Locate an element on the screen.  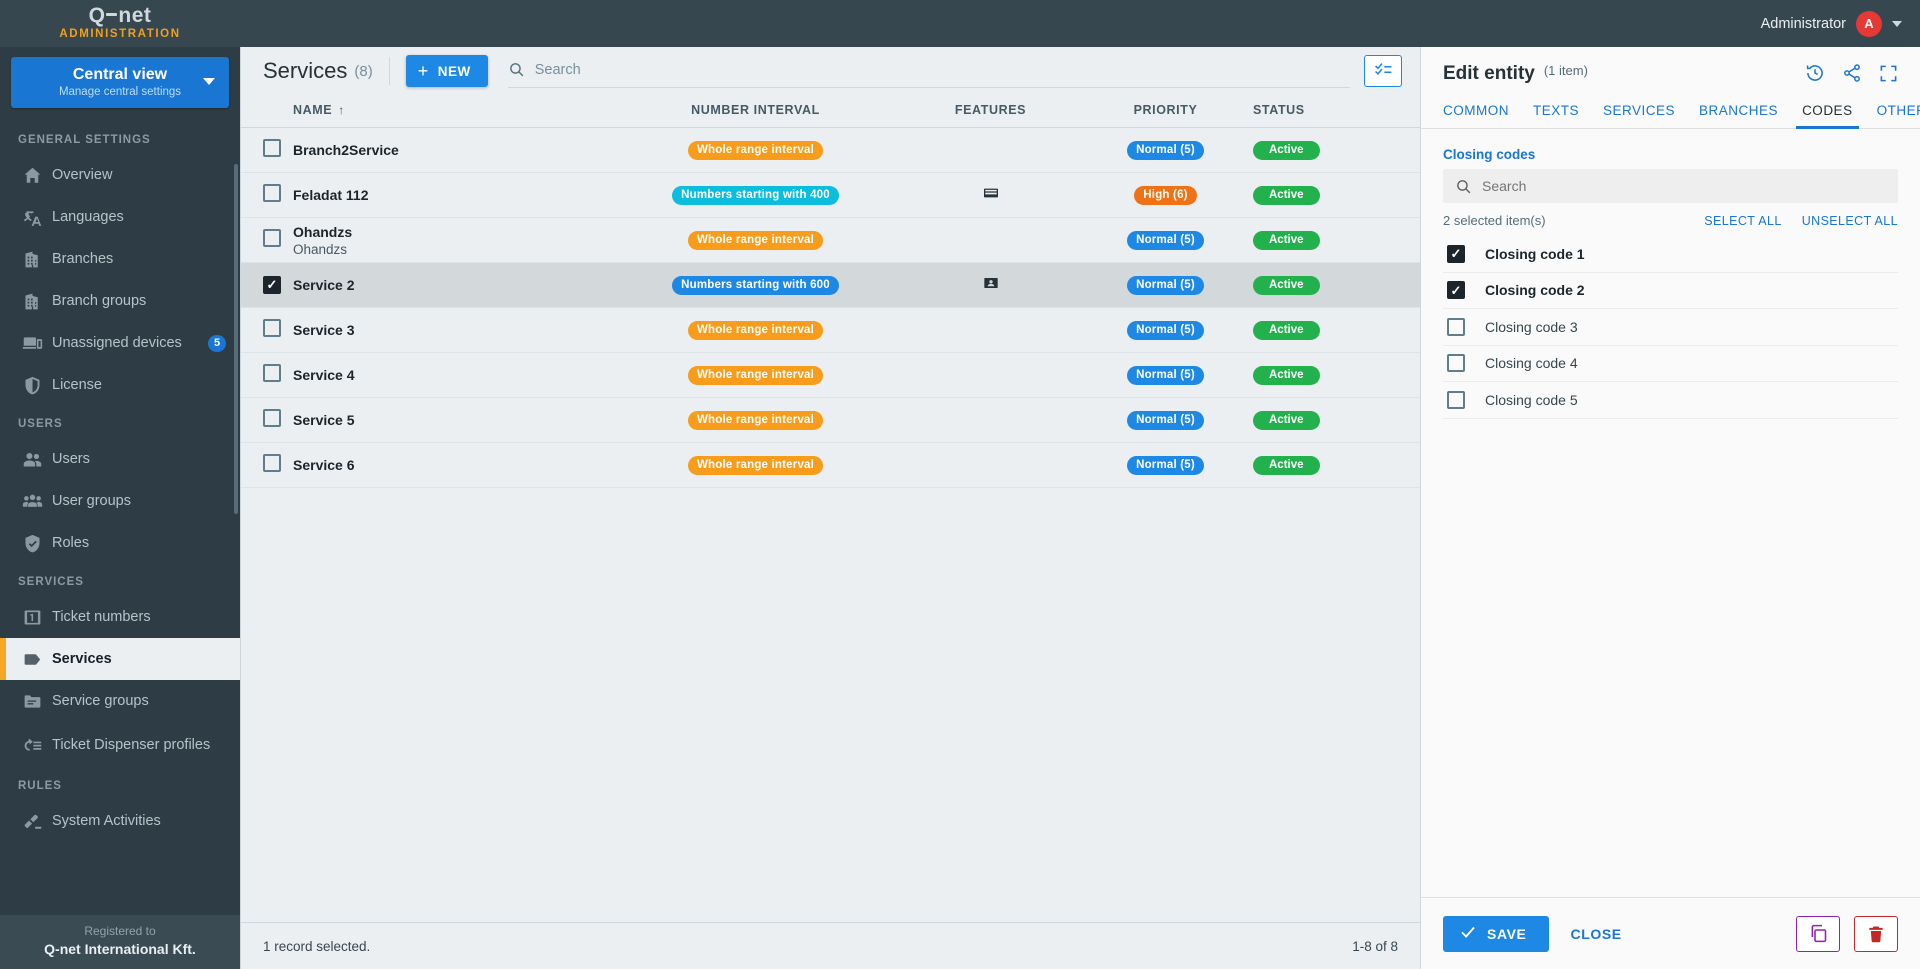
sidebar-item-system-activities: System Activities is located at coordinates (120, 821).